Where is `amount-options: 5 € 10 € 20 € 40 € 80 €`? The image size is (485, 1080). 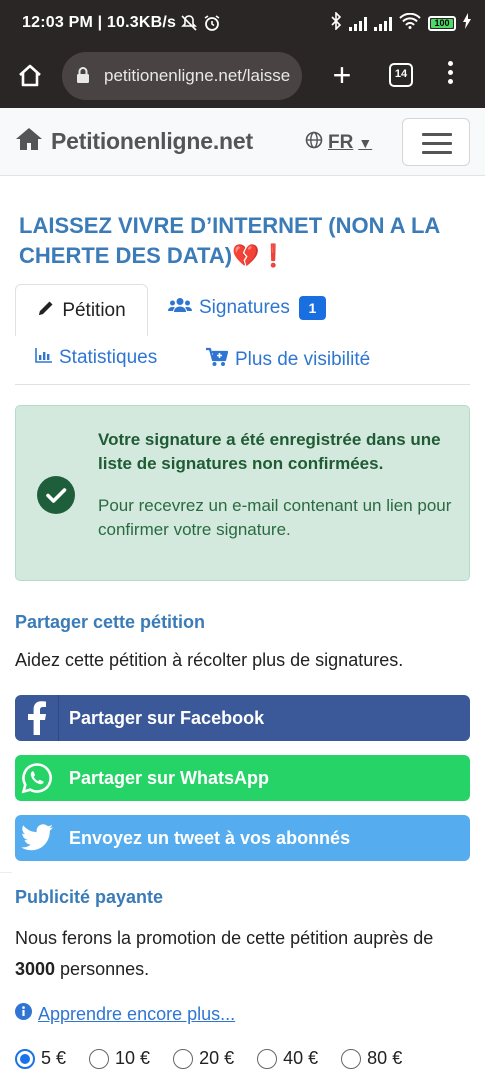
amount-options: 5 € 10 € 20 € 40 € 80 € is located at coordinates (208, 1058).